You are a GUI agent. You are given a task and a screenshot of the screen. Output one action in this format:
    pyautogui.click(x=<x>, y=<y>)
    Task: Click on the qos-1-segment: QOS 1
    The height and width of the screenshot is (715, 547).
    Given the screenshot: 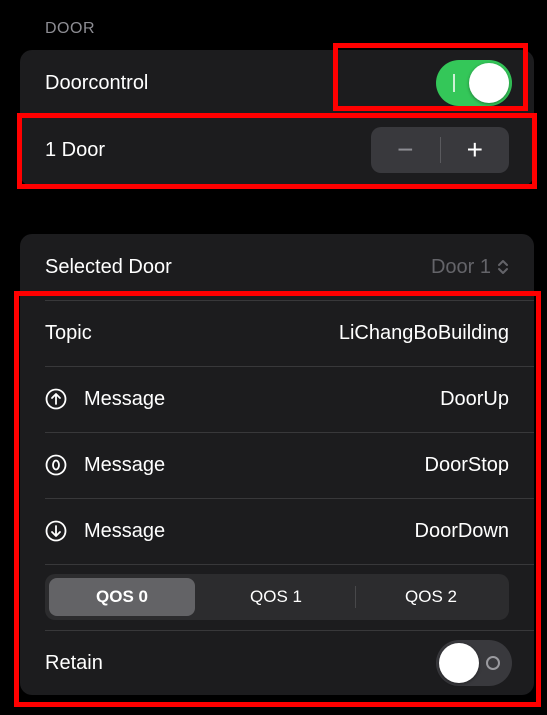 What is the action you would take?
    pyautogui.click(x=276, y=597)
    